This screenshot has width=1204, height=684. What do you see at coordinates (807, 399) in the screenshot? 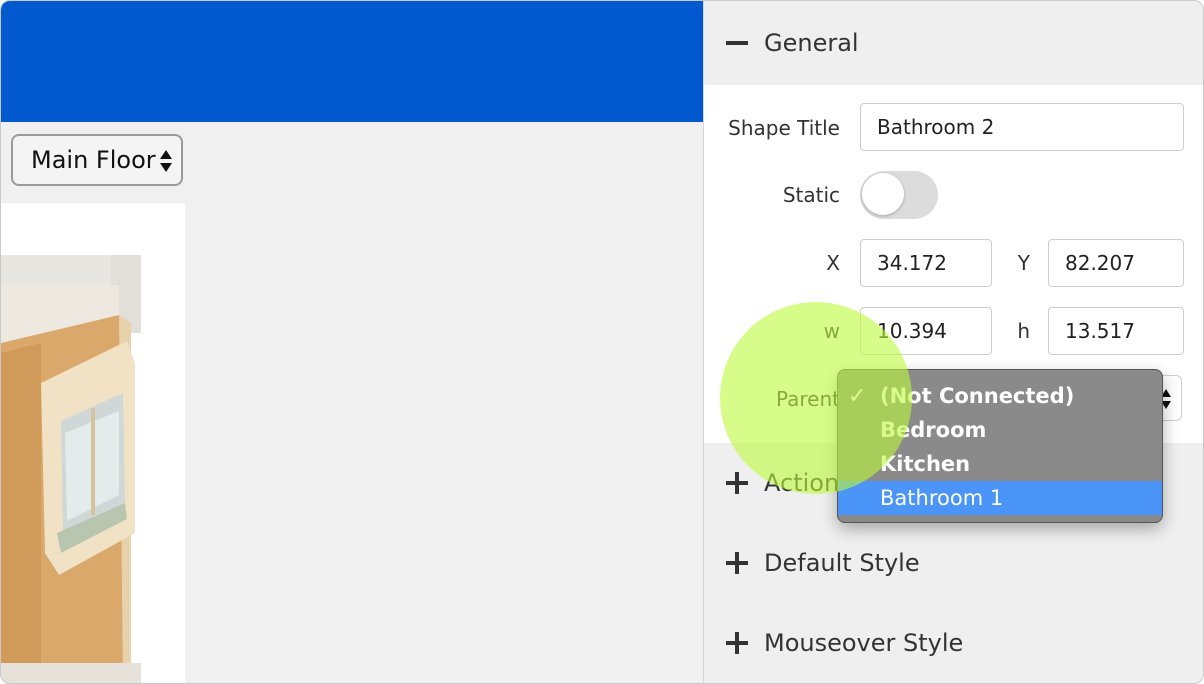
I see `parent-label: Parent` at bounding box center [807, 399].